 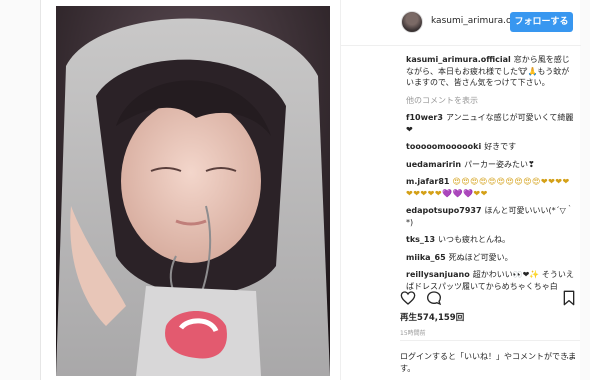 I want to click on comment-username: tks_13, so click(x=420, y=239).